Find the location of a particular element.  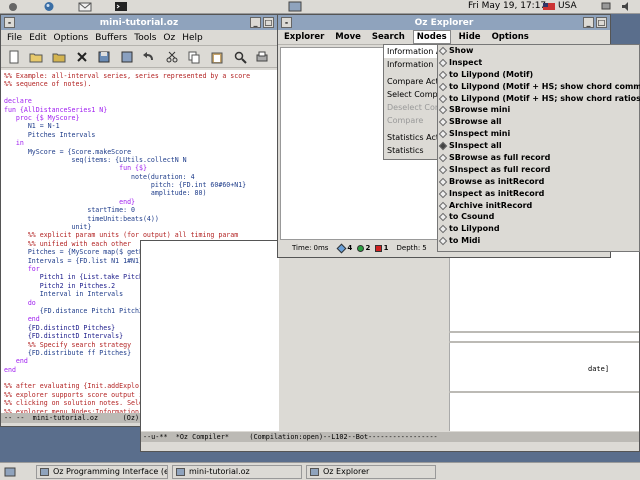

action-menu-item: to Lilypond is located at coordinates (538, 229).